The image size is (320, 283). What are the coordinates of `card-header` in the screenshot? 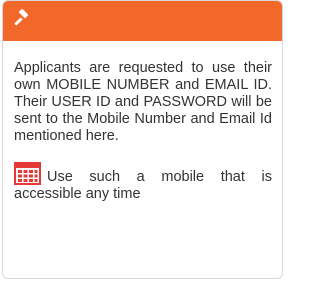 It's located at (142, 21).